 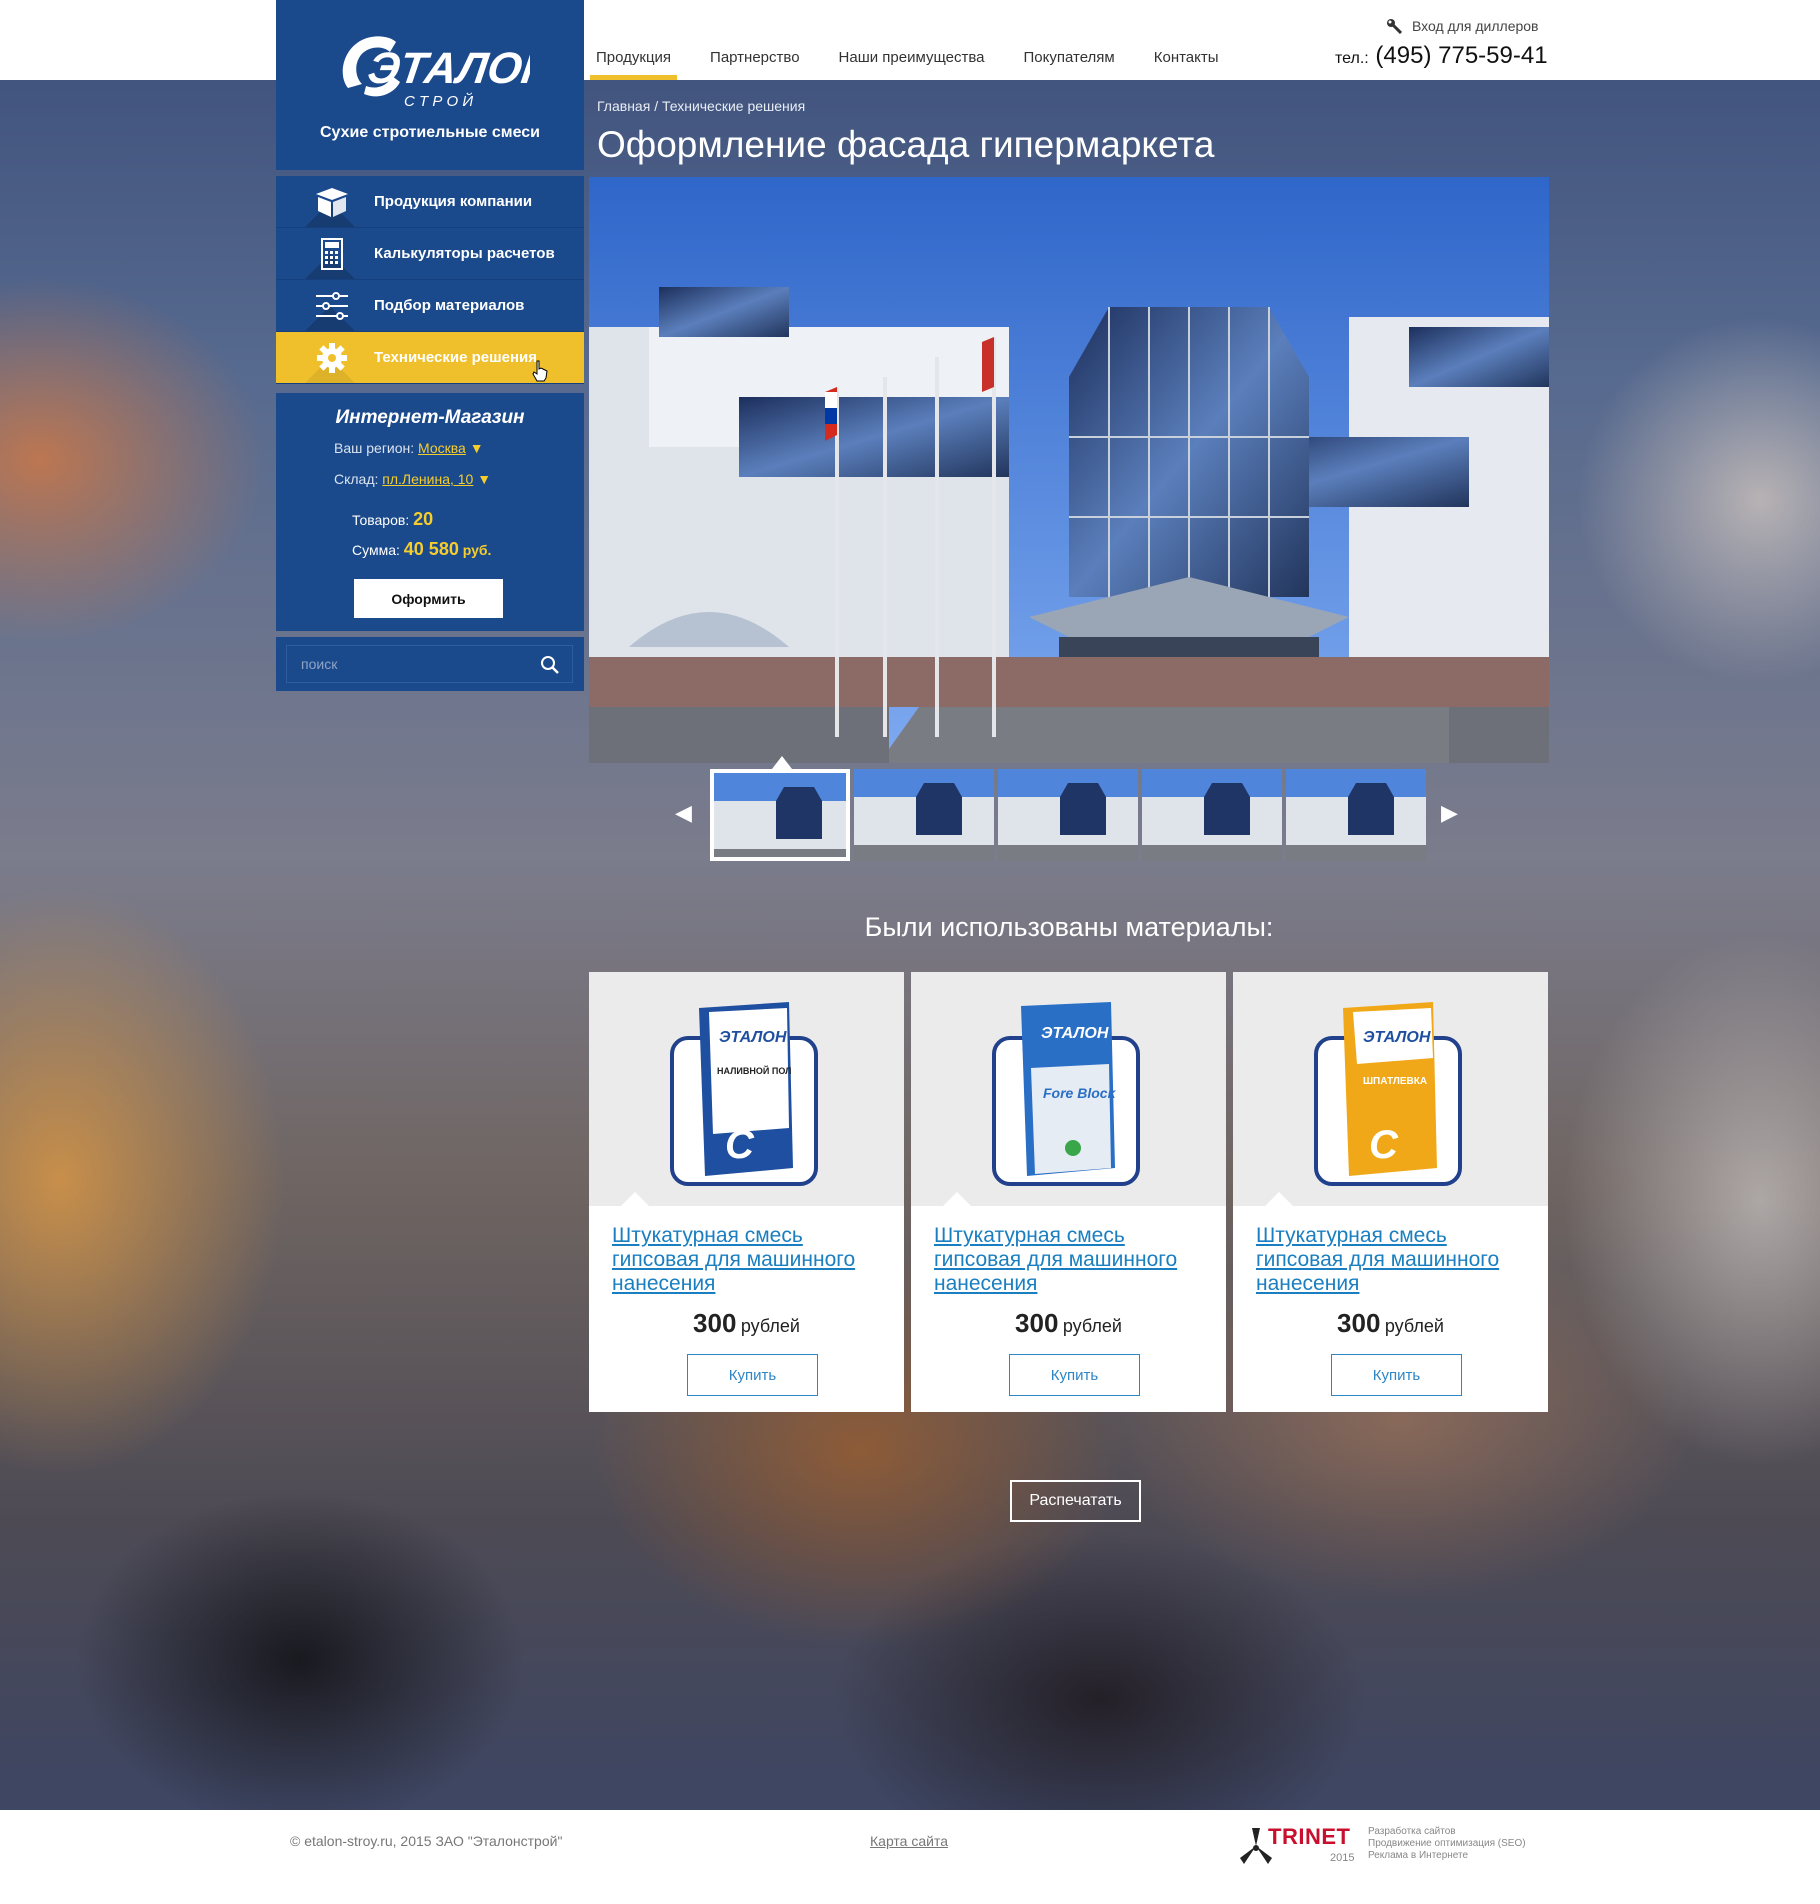 I want to click on developer-name: TRINET, so click(x=1309, y=1837).